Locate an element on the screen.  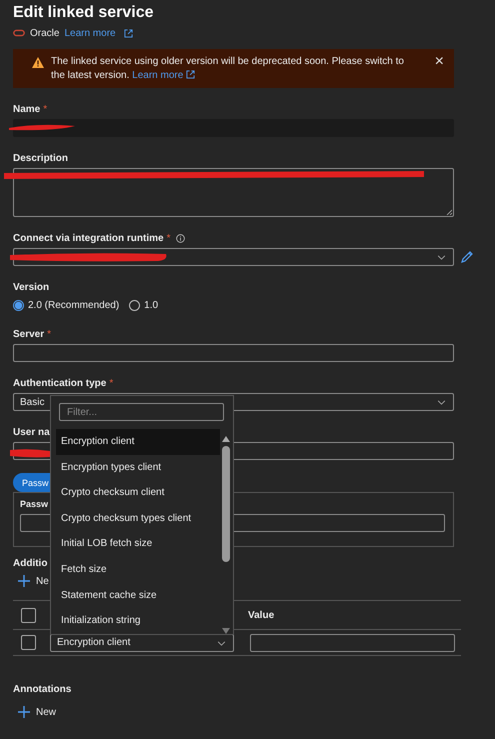
field-label: Connect via integration runtime is located at coordinates (88, 238).